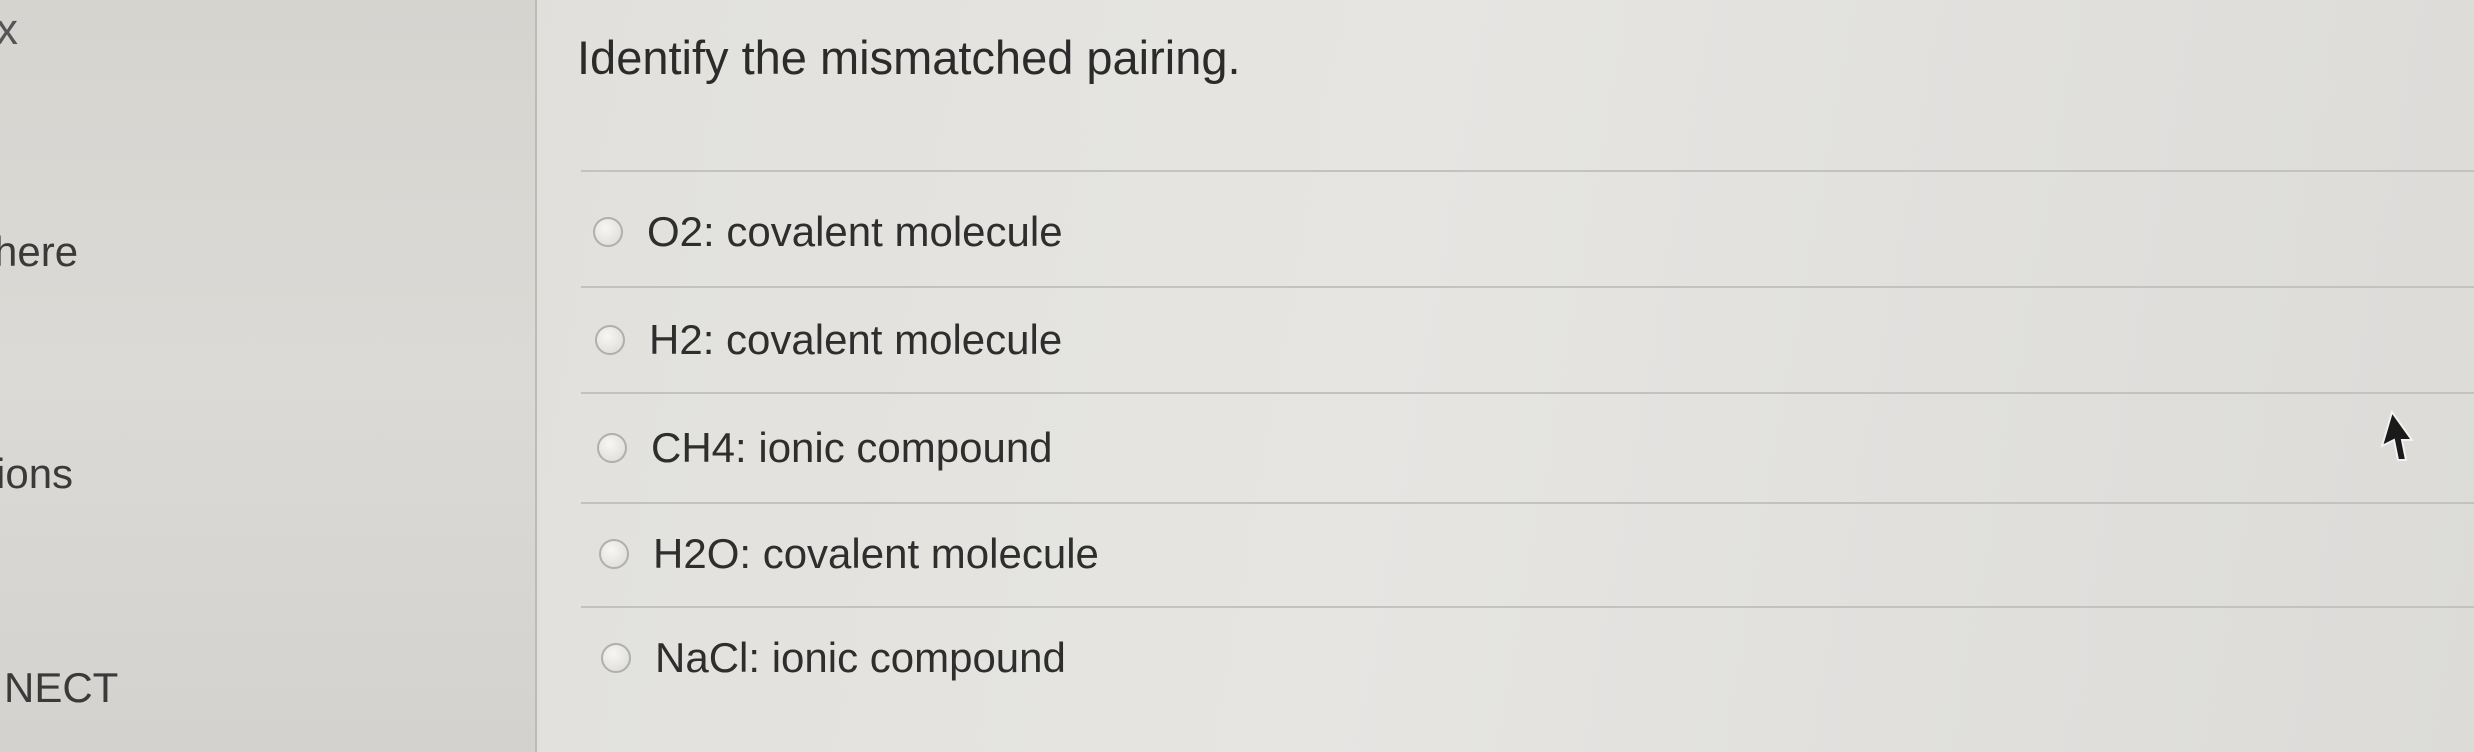 This screenshot has height=752, width=2474. What do you see at coordinates (852, 447) in the screenshot?
I see `option-label: CH4: ionic compound` at bounding box center [852, 447].